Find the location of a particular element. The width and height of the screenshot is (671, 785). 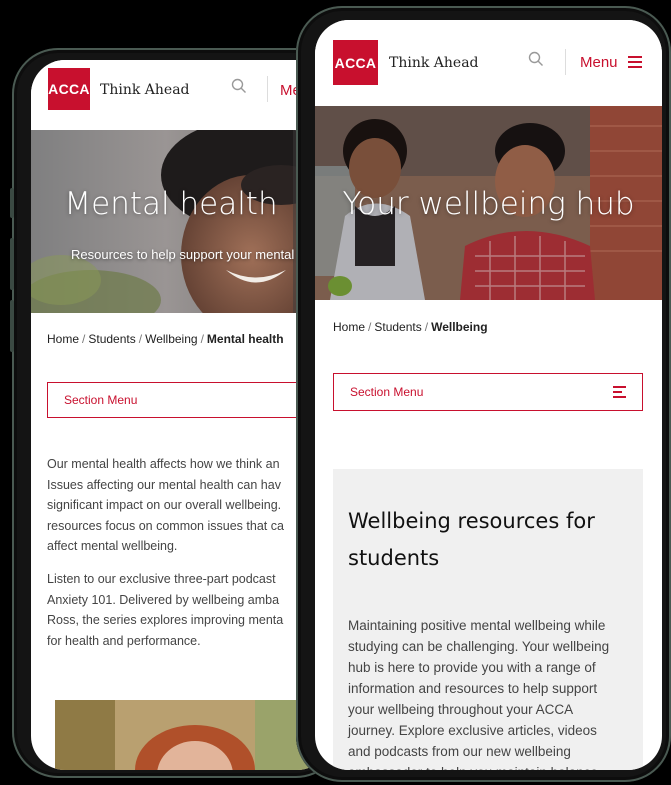

site-header: ACCA Think Ahead Menu is located at coordinates (488, 63).